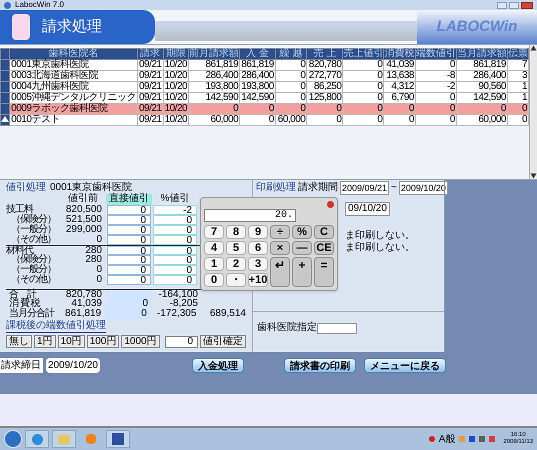  Describe the element at coordinates (218, 365) in the screenshot. I see `action-button: 入金処理` at that location.